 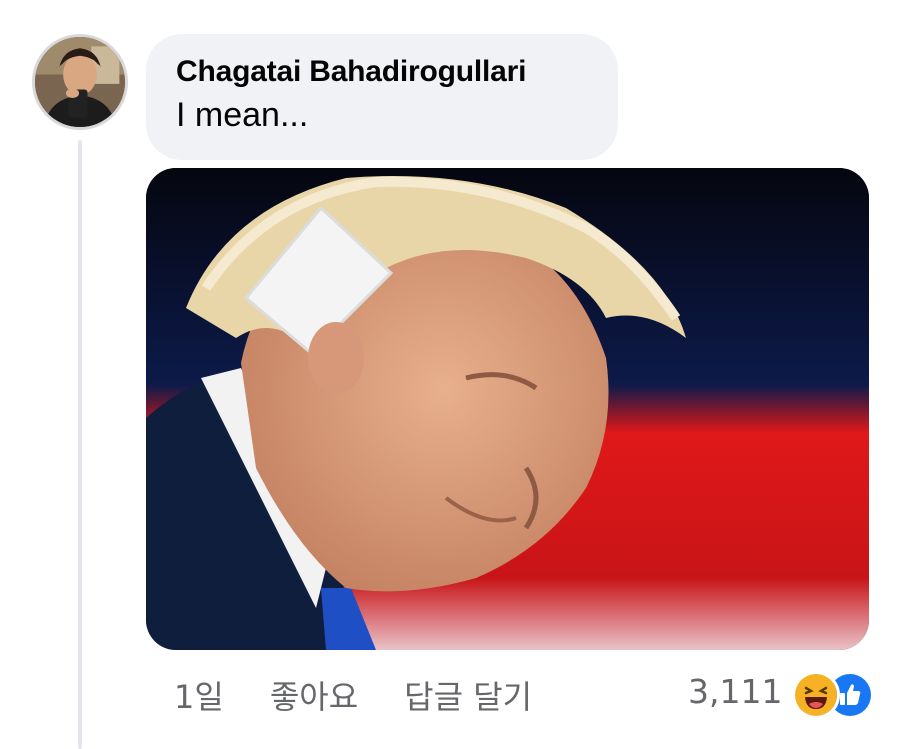 I want to click on reaction-summary: 3,111, so click(x=781, y=691).